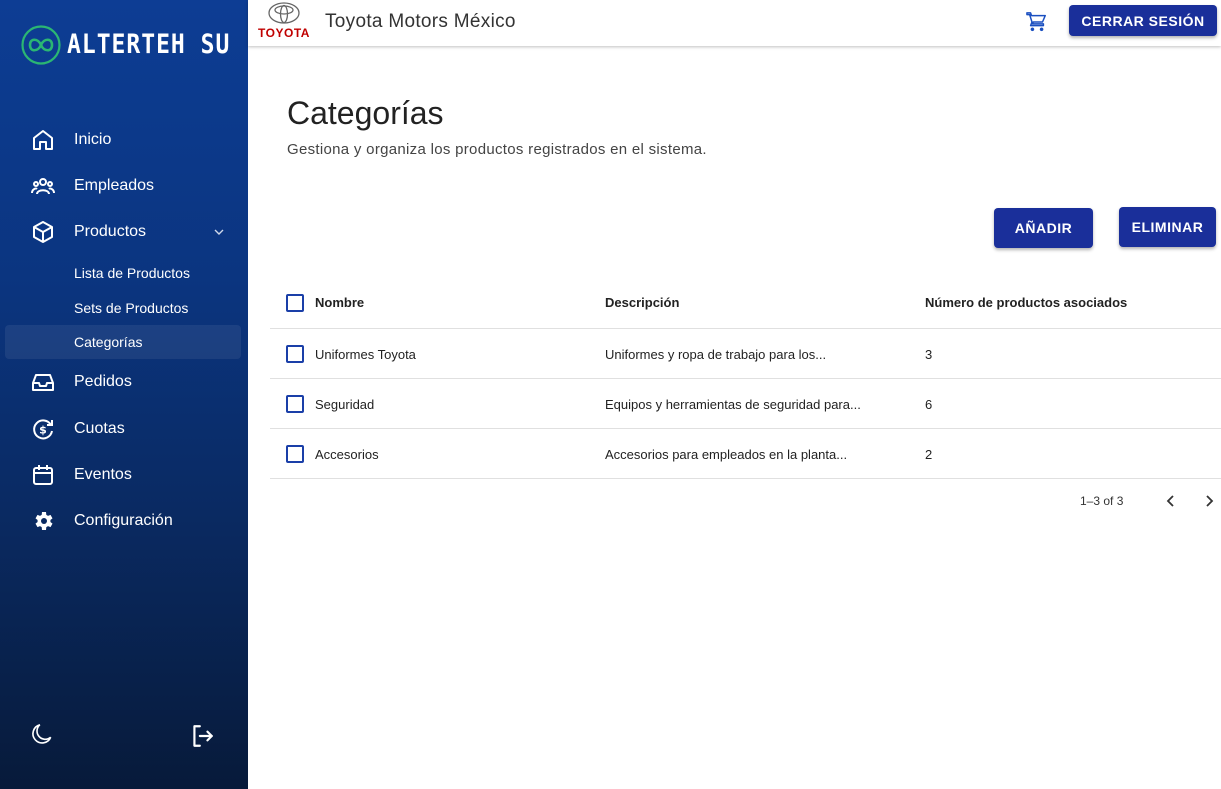  Describe the element at coordinates (295, 303) in the screenshot. I see `select-all-checkbox` at that location.